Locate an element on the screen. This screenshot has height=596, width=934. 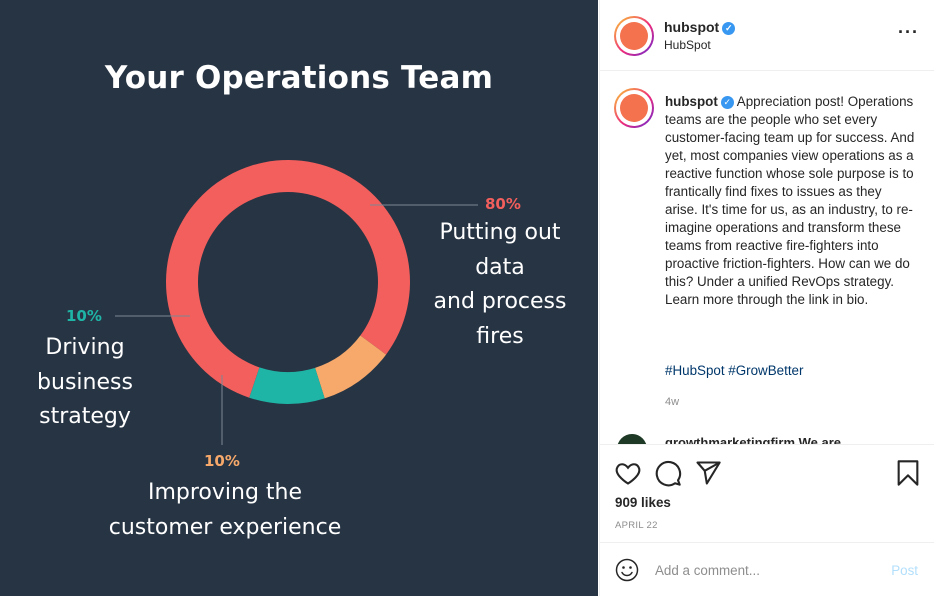
bookmark-icon is located at coordinates (908, 473).